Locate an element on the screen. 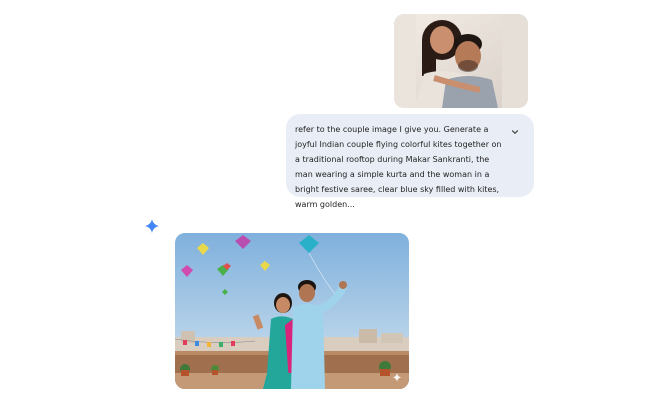 Image resolution: width=666 pixels, height=400 pixels. uploaded-couple-image is located at coordinates (461, 61).